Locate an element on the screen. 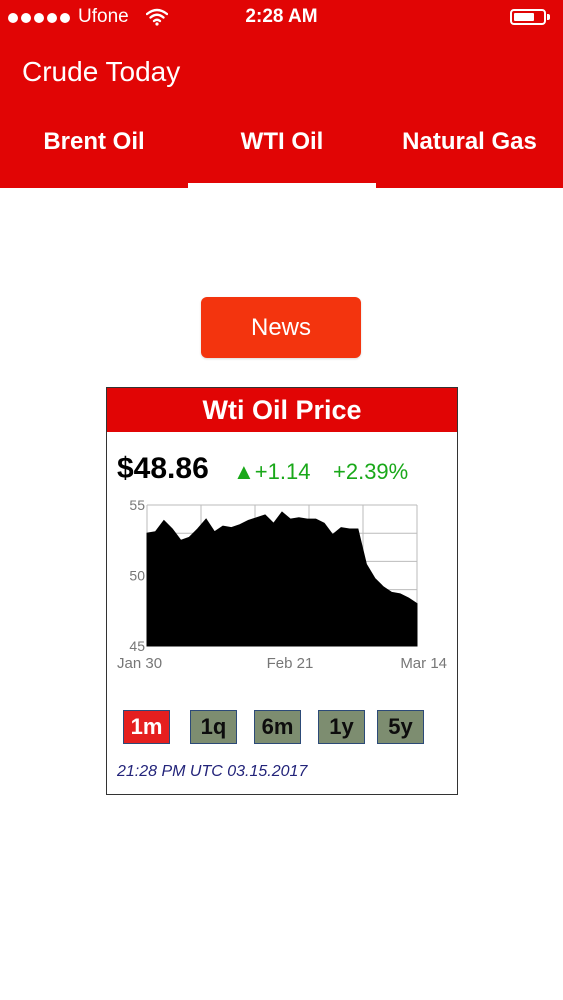 The height and width of the screenshot is (1000, 563). up-triangle-icon: ▲ is located at coordinates (244, 471).